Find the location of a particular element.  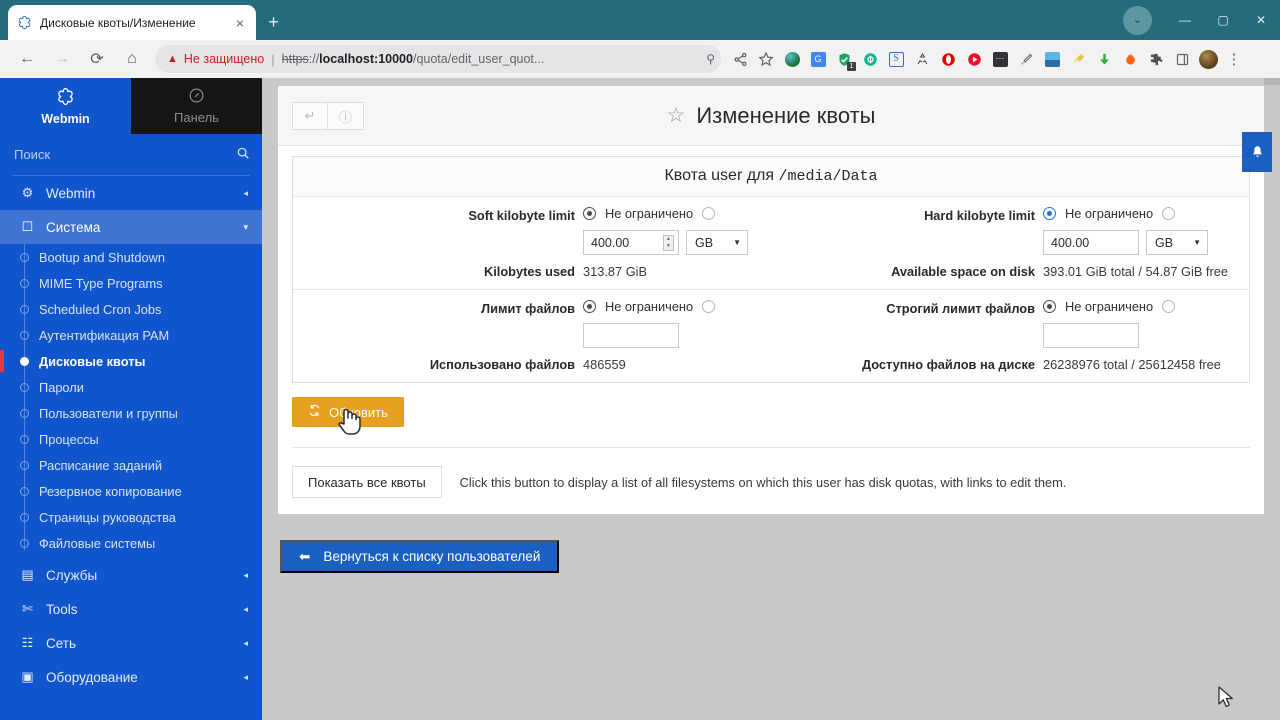

profile-avatar is located at coordinates (1208, 59).